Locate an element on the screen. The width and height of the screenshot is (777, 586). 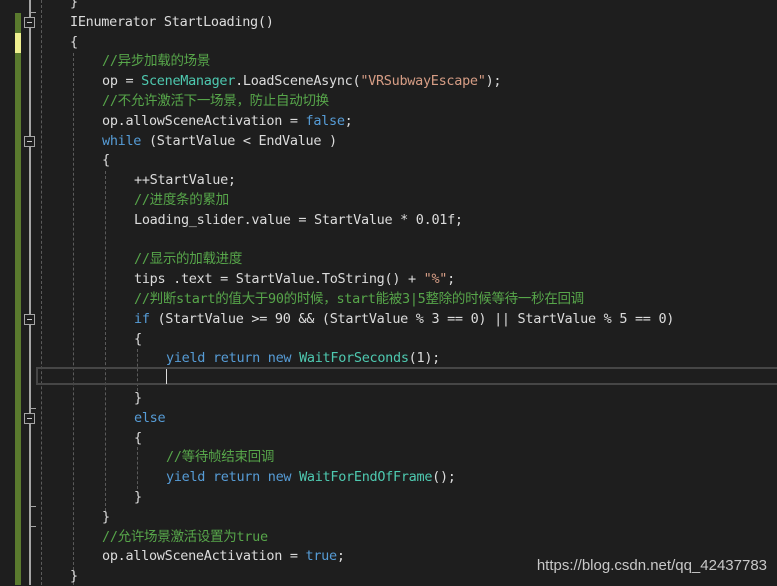
code-keyword: while is located at coordinates (122, 140).